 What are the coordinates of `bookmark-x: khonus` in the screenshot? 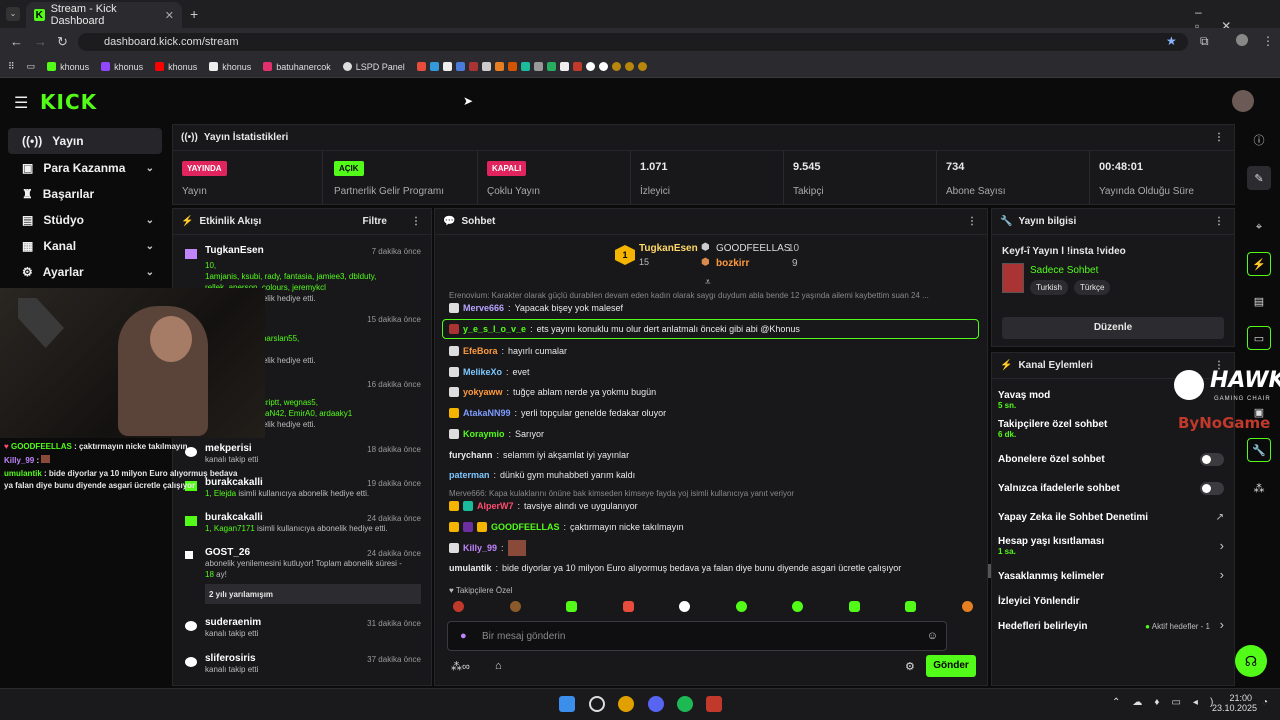 It's located at (230, 67).